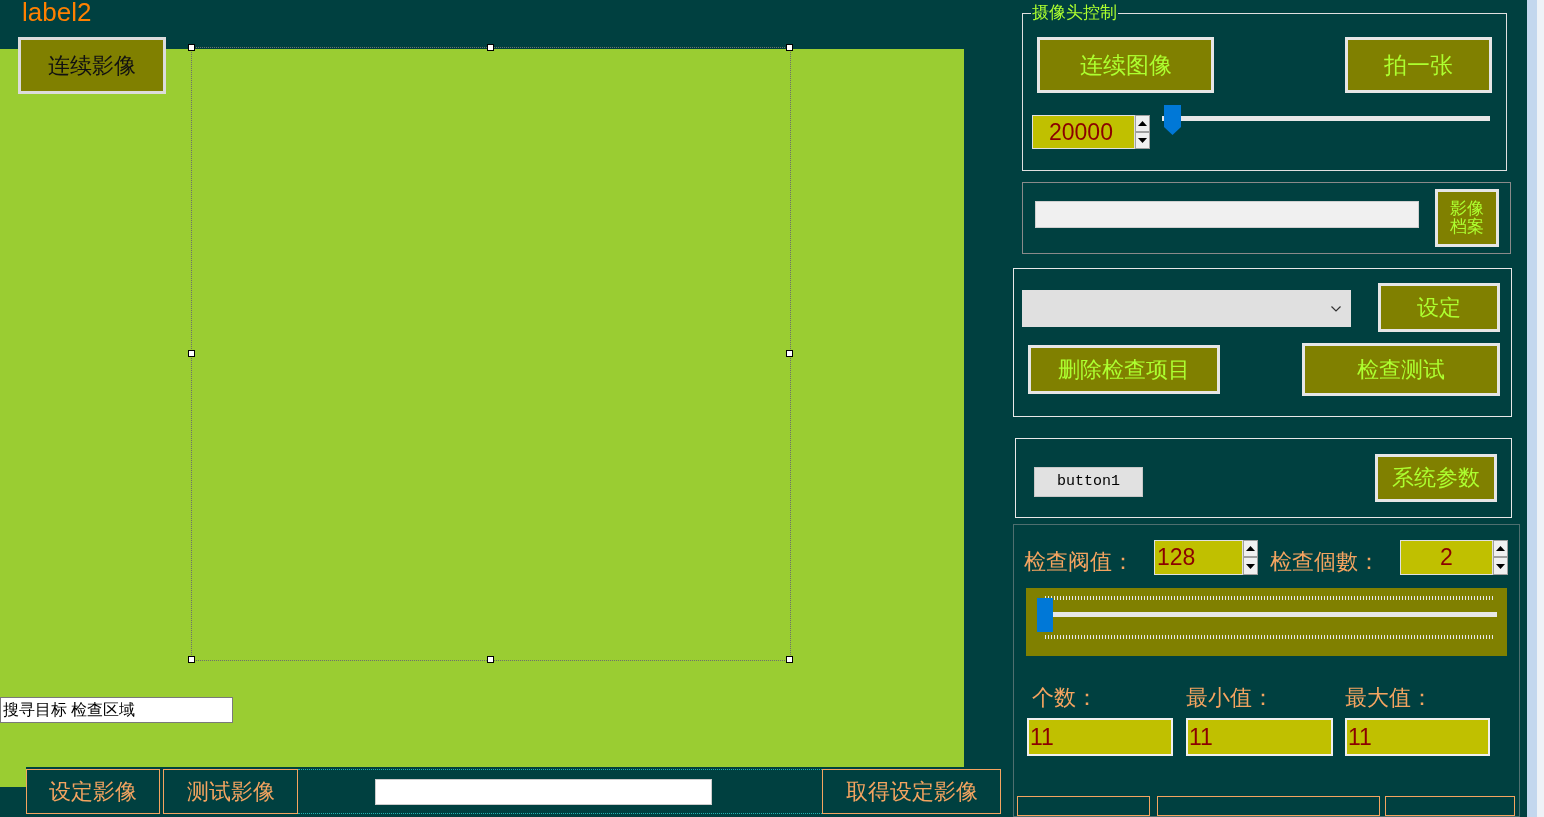  Describe the element at coordinates (1446, 557) in the screenshot. I see `number-field: 2` at that location.